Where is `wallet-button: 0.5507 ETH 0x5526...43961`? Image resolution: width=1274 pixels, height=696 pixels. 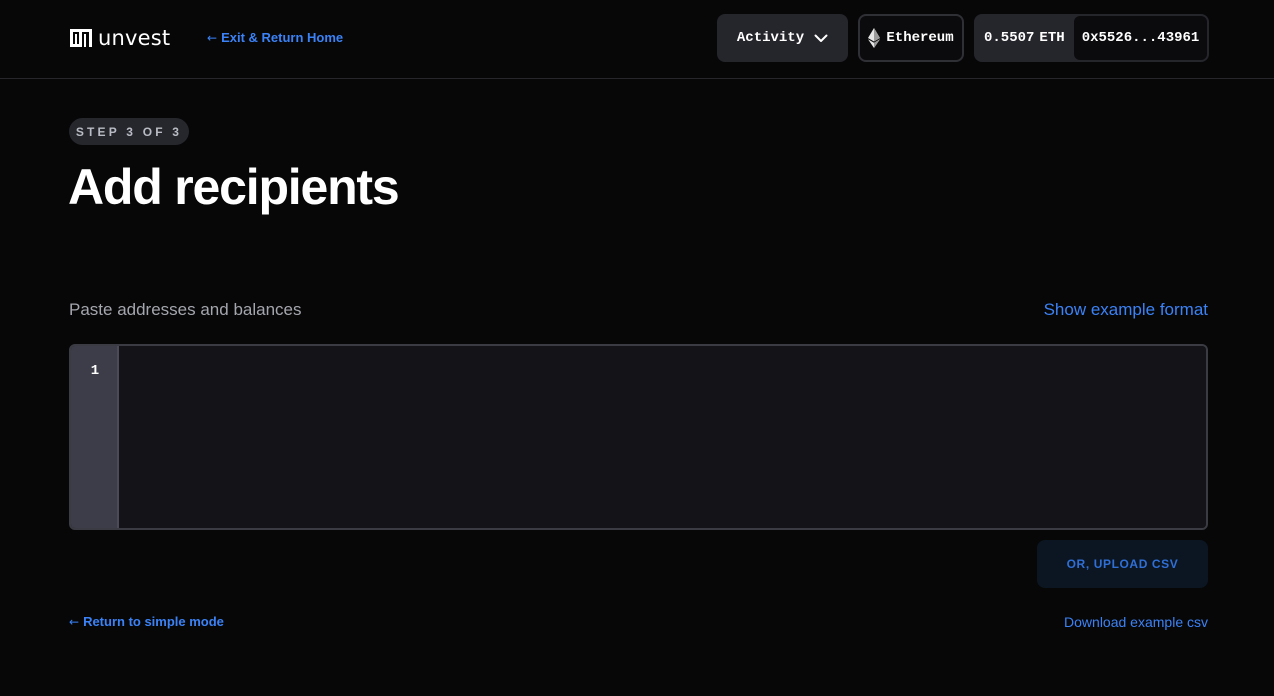 wallet-button: 0.5507 ETH 0x5526...43961 is located at coordinates (1091, 38).